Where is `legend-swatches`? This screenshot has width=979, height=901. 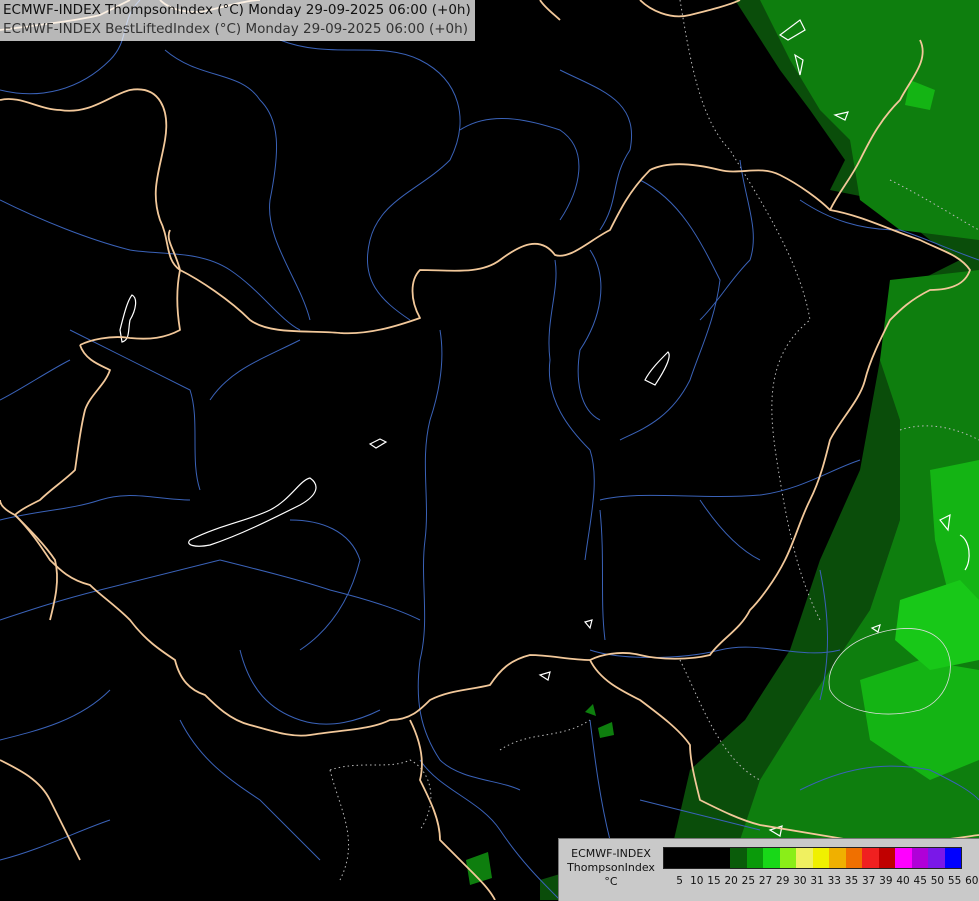
legend-swatches is located at coordinates (812, 858).